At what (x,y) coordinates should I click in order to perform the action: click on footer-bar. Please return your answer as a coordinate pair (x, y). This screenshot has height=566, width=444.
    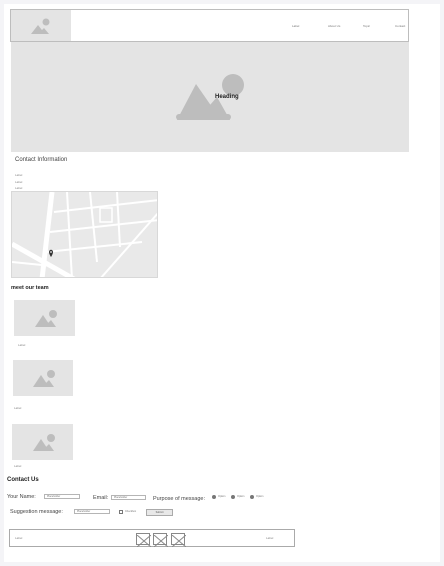
    Looking at the image, I should click on (152, 538).